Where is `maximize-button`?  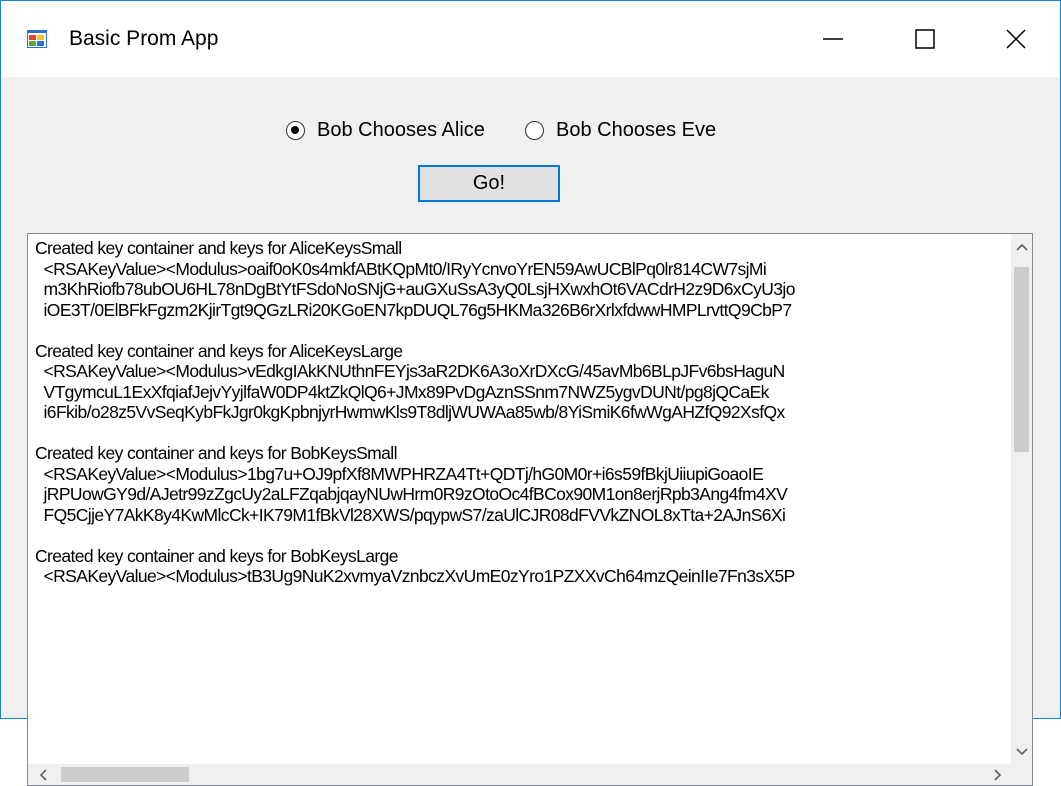 maximize-button is located at coordinates (925, 39).